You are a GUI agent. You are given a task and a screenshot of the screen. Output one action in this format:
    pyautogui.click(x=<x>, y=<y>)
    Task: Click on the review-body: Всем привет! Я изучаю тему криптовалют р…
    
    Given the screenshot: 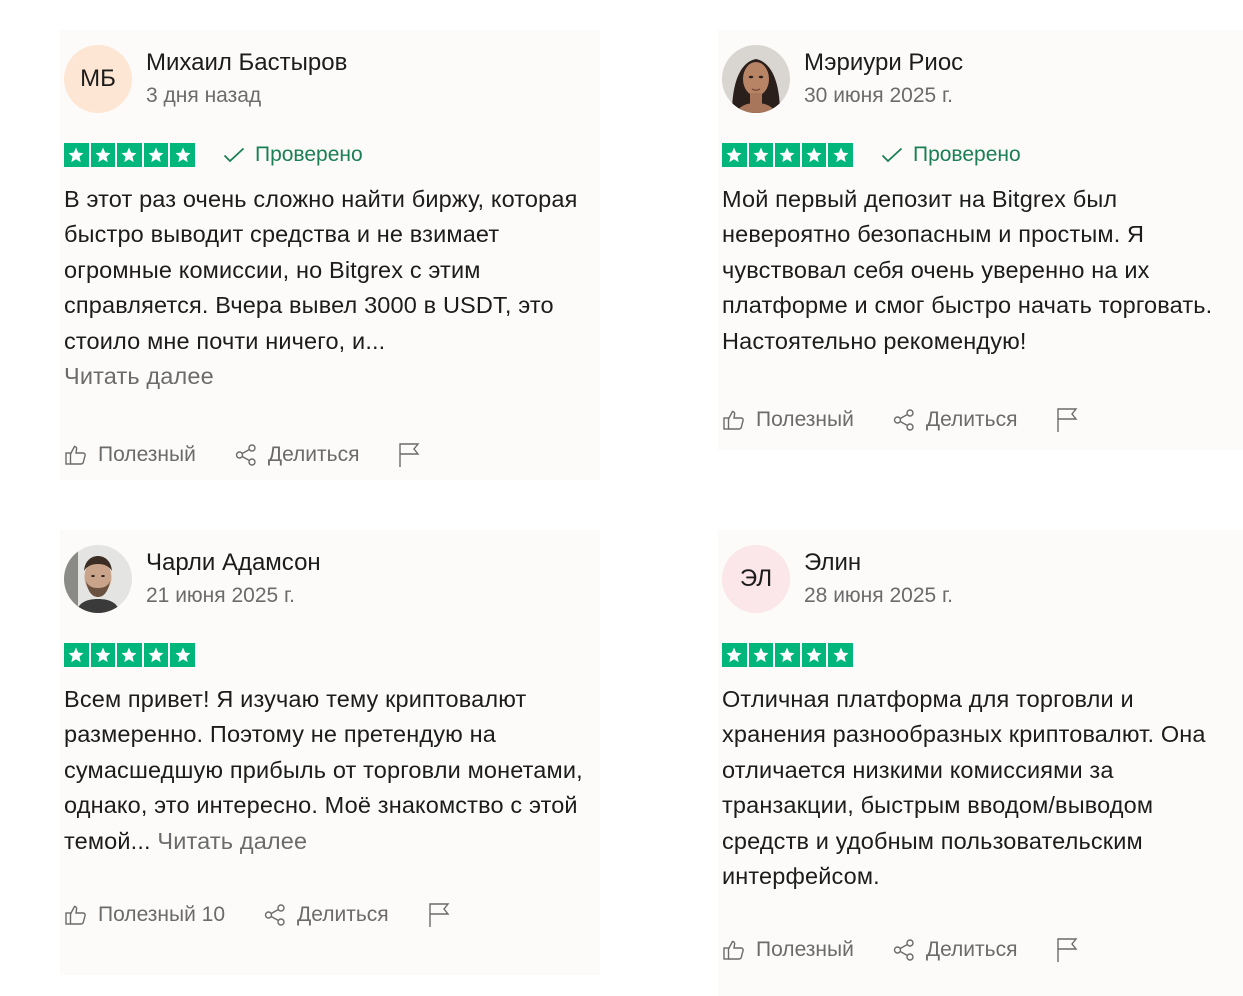 What is the action you would take?
    pyautogui.click(x=323, y=770)
    